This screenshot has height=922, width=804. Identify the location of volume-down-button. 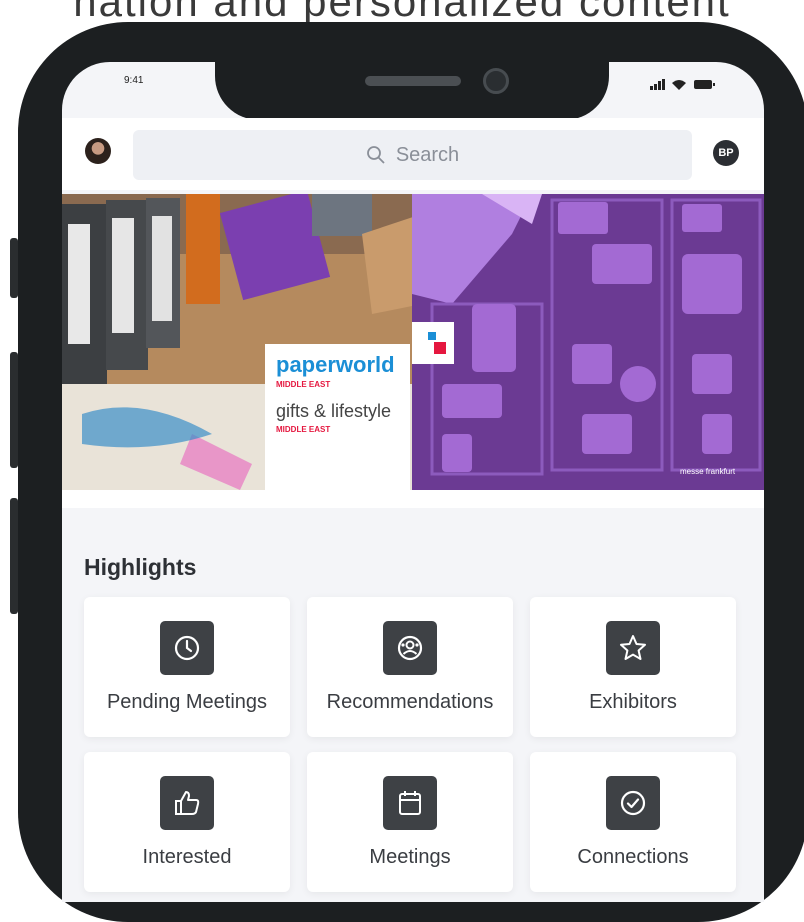
(14, 556).